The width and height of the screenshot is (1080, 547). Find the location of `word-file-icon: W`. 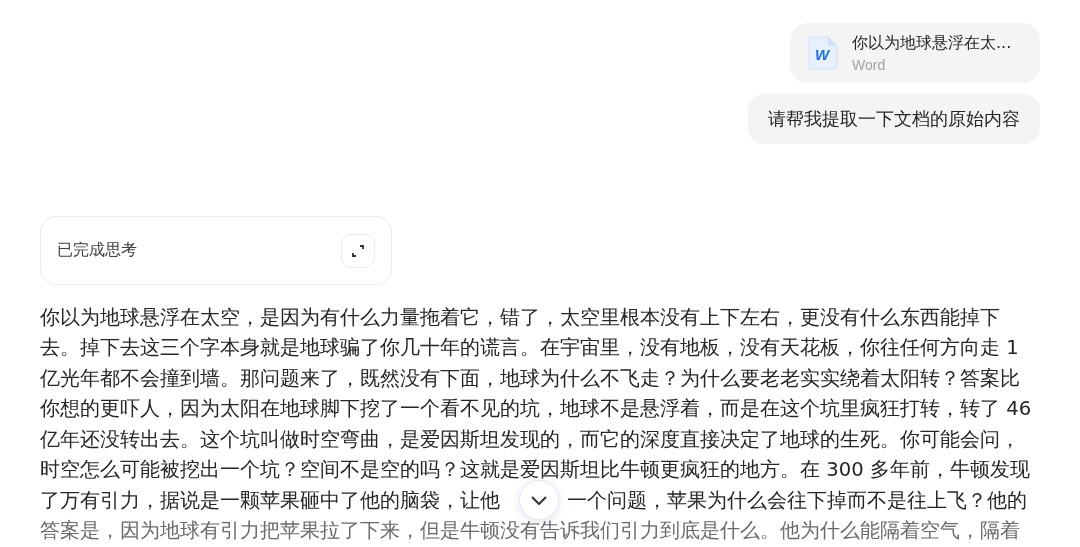

word-file-icon: W is located at coordinates (823, 53).